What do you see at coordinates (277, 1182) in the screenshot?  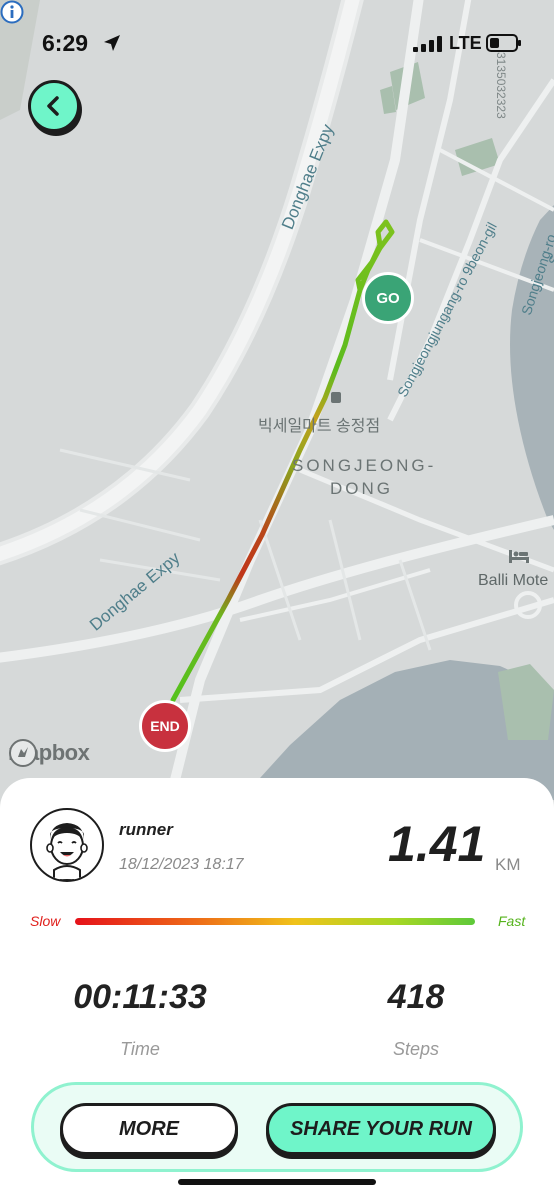 I see `home-indicator` at bounding box center [277, 1182].